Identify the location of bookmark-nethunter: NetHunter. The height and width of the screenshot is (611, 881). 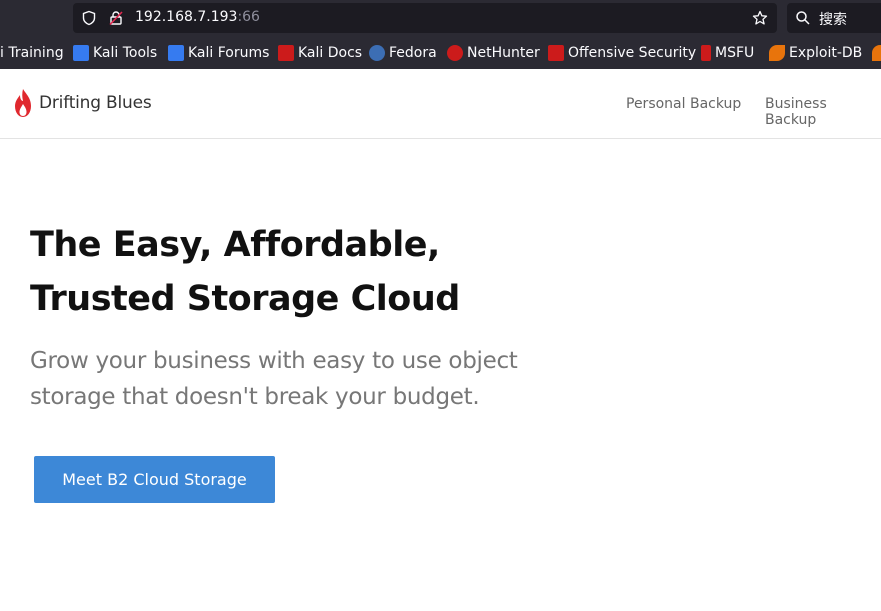
(493, 53).